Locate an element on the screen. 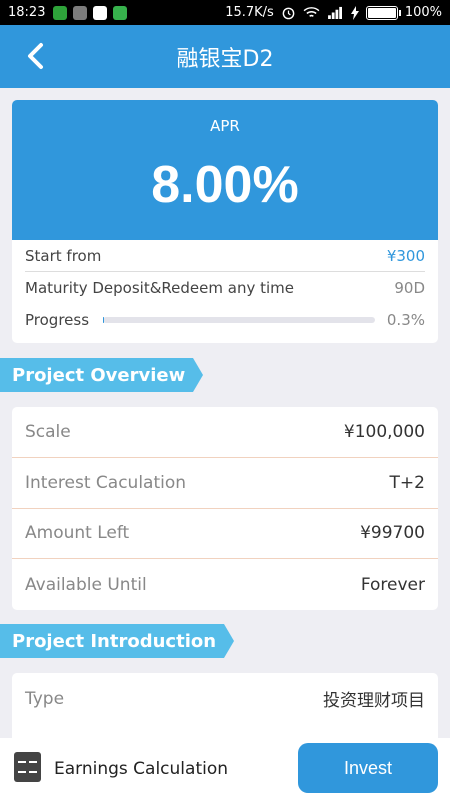  row-label: Available Until is located at coordinates (86, 584).